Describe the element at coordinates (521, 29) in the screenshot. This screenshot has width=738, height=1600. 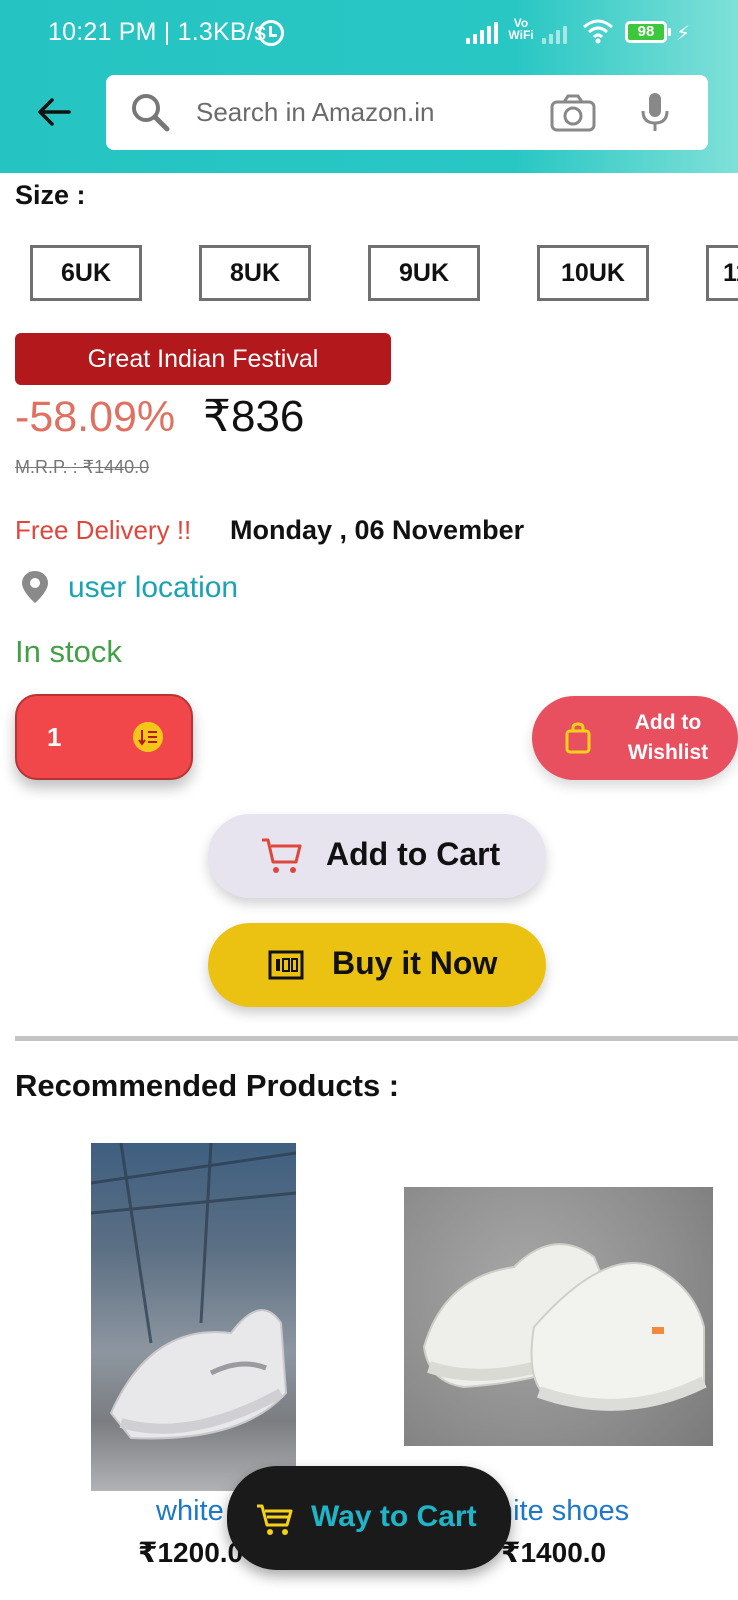
I see `vowifi-indicator: Vo WiFi` at that location.